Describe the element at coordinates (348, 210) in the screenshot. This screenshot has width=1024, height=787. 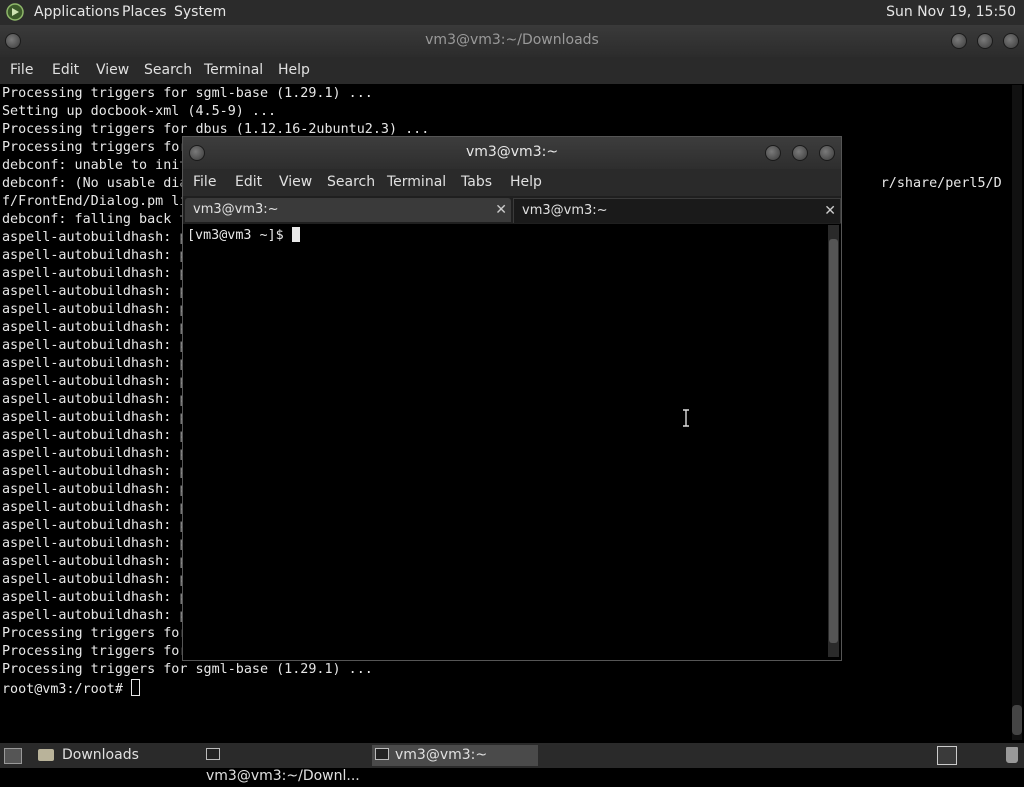
I see `tab-1: vm3@vm3:~ ✕` at that location.